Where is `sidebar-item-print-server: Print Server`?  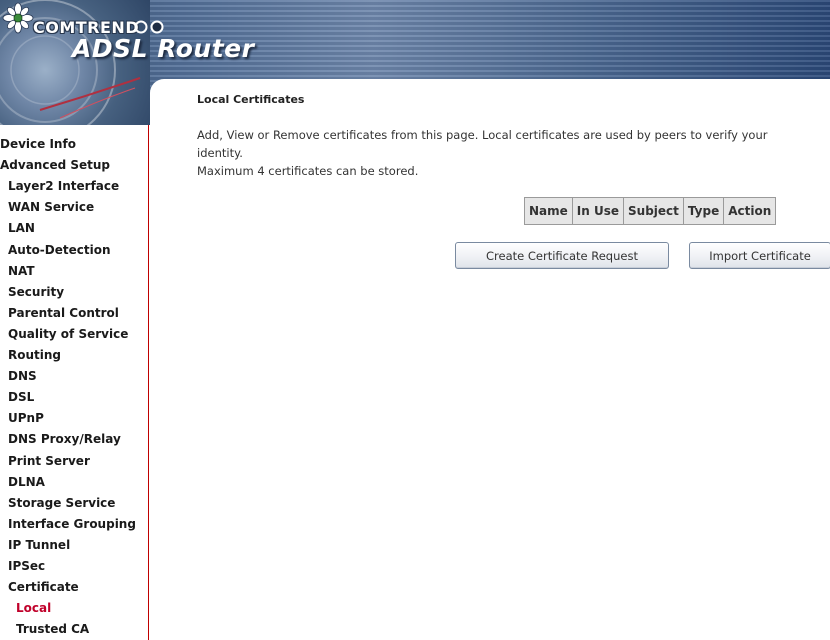 sidebar-item-print-server: Print Server is located at coordinates (45, 461).